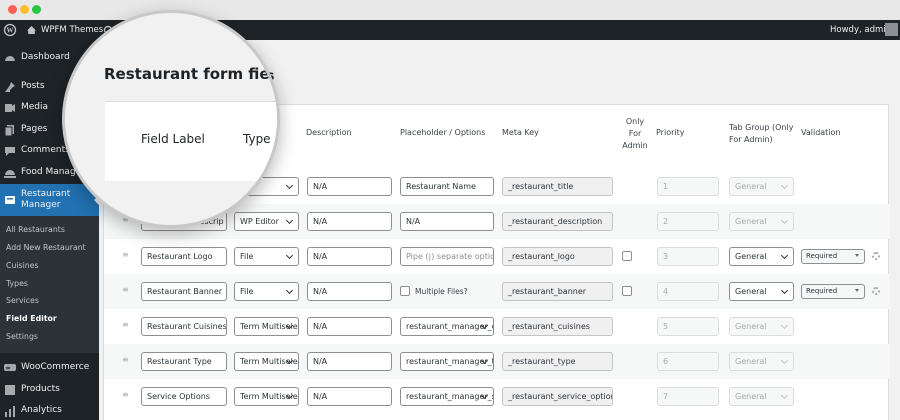 The width and height of the screenshot is (900, 420). I want to click on dashboard-icon, so click(10, 57).